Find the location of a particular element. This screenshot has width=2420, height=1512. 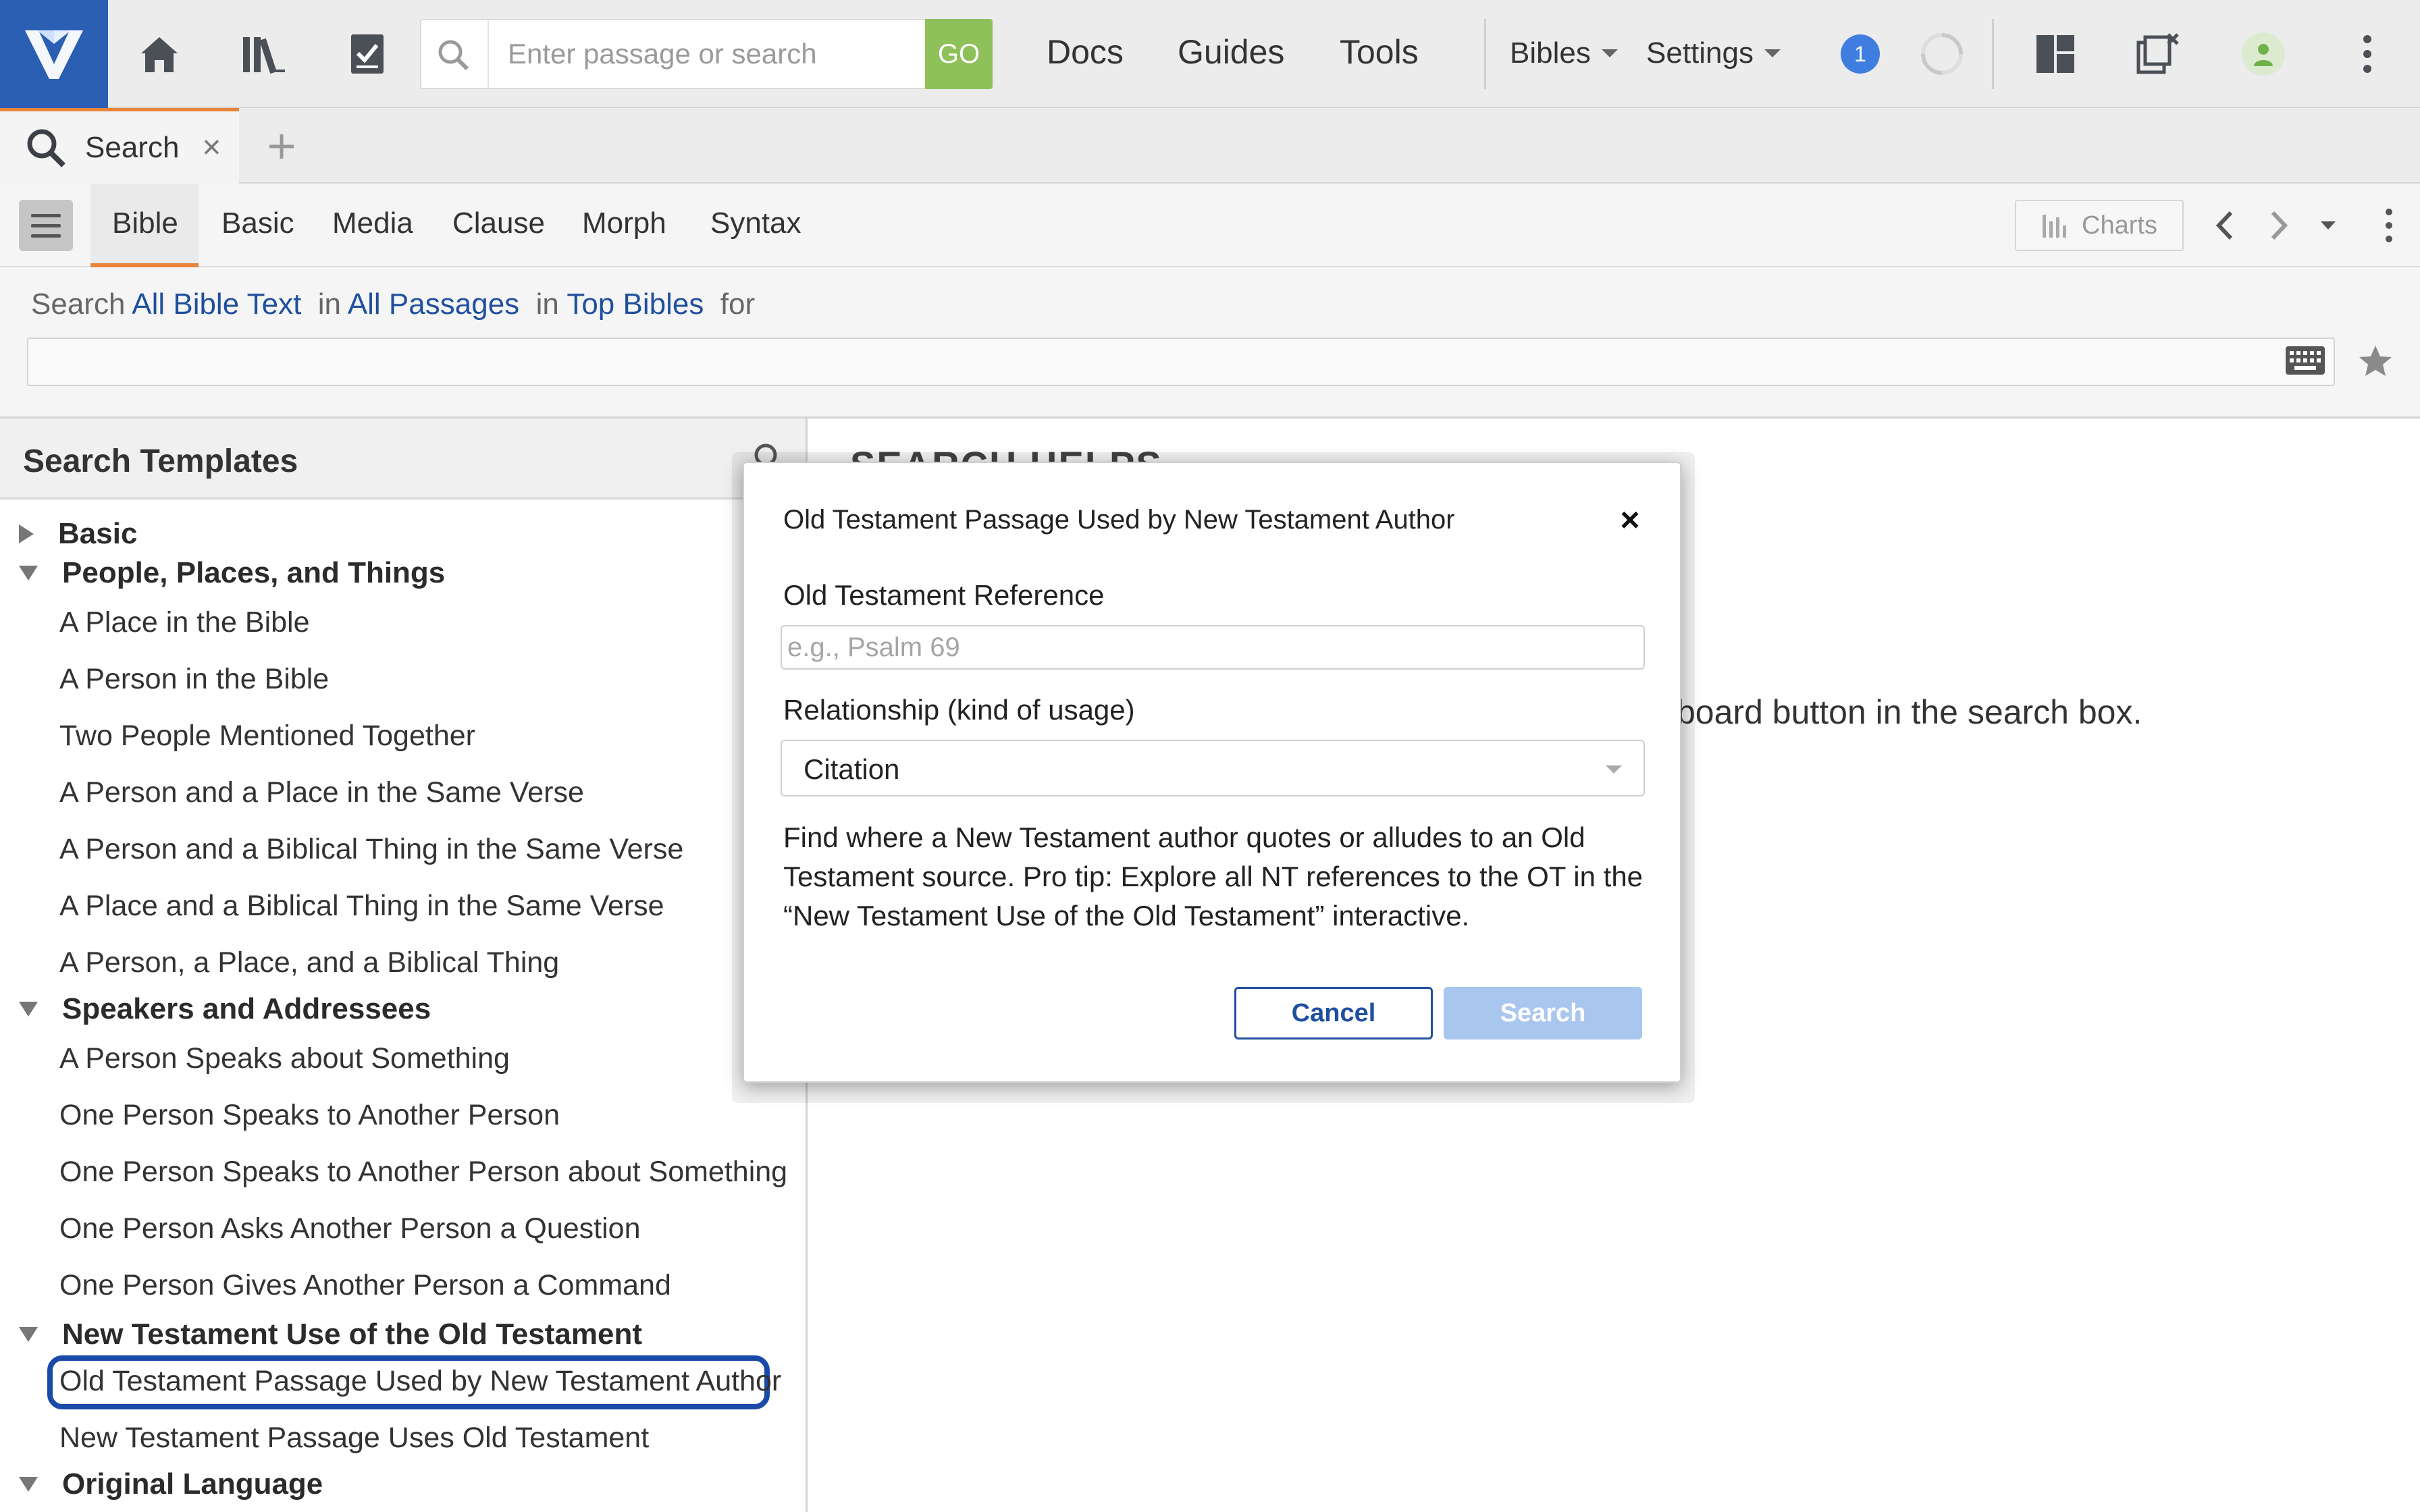

list-item: New Testament Passage Uses Old Testament is located at coordinates (354, 1438).